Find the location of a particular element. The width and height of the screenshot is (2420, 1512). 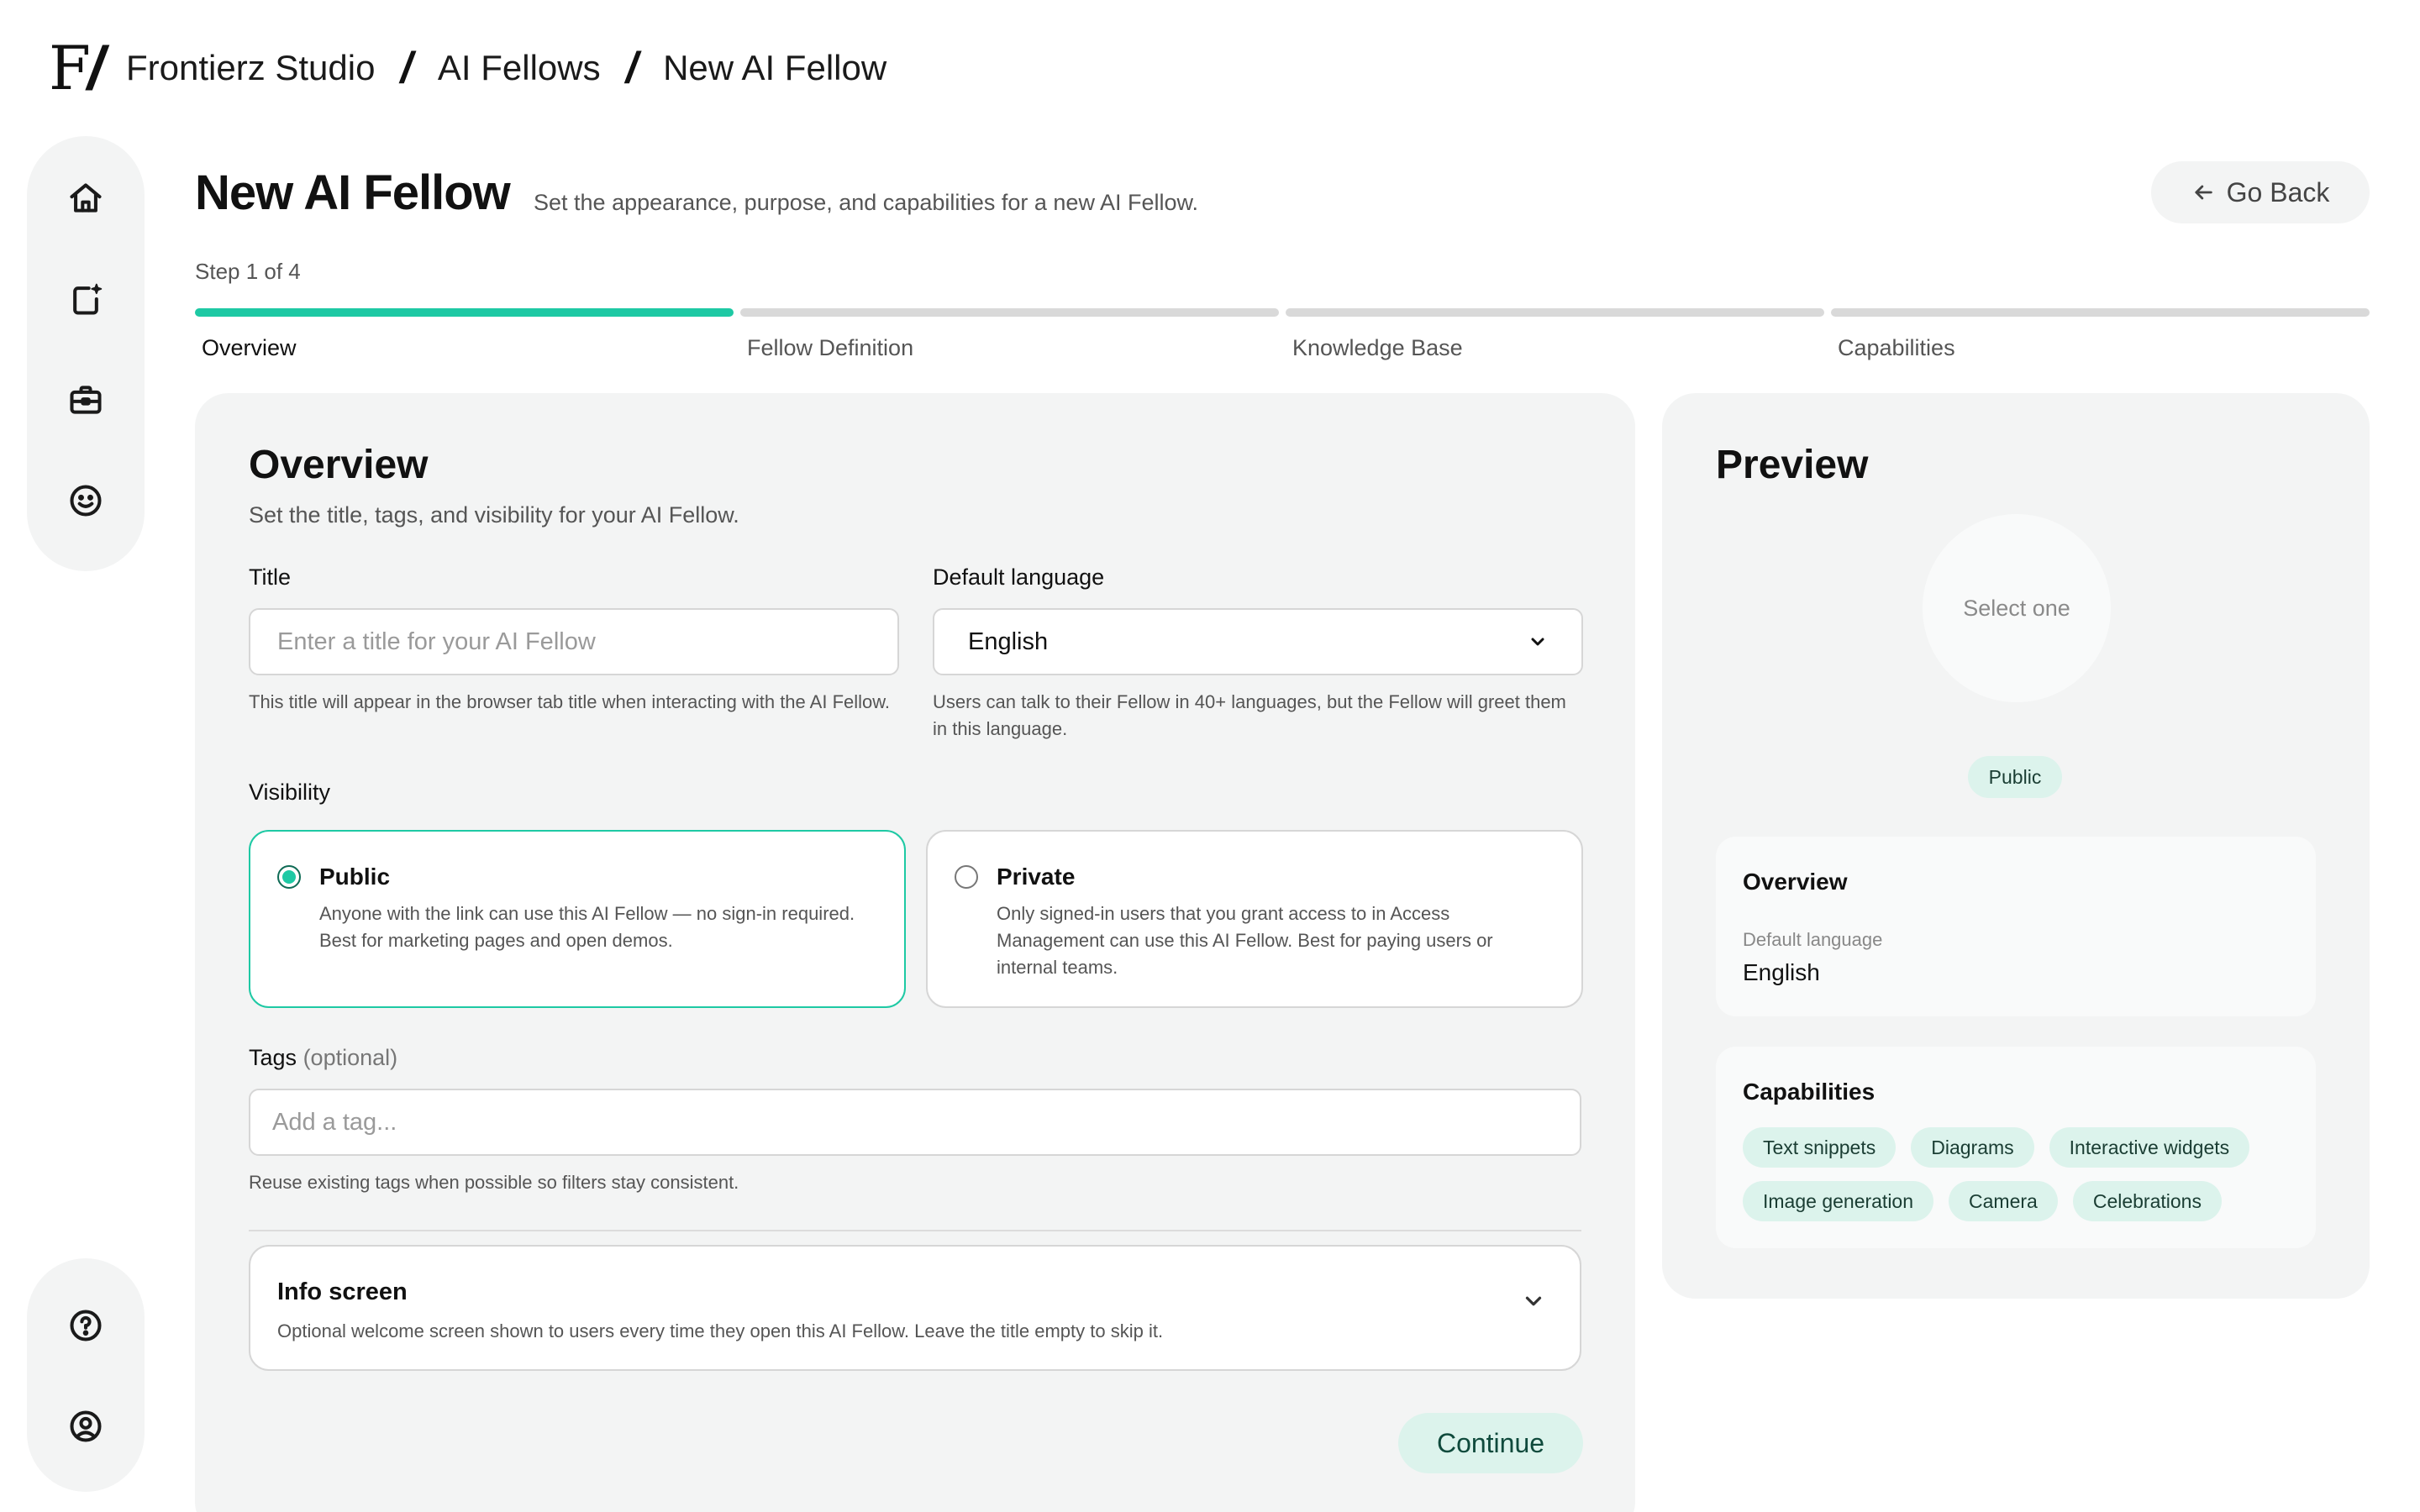

avatar-placeholder-text: Select one is located at coordinates (2016, 608).